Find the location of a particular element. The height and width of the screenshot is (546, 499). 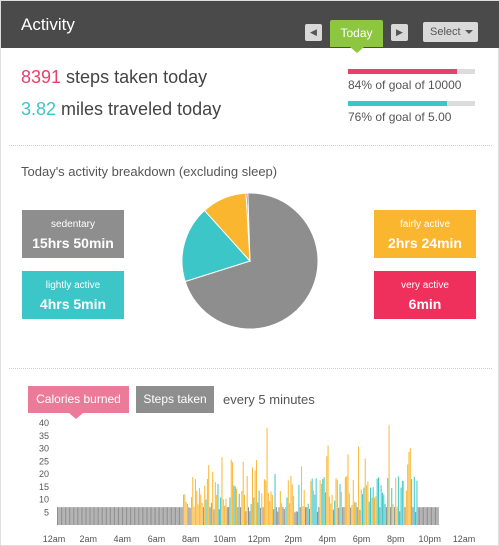

very-active-value: 6min is located at coordinates (425, 304).